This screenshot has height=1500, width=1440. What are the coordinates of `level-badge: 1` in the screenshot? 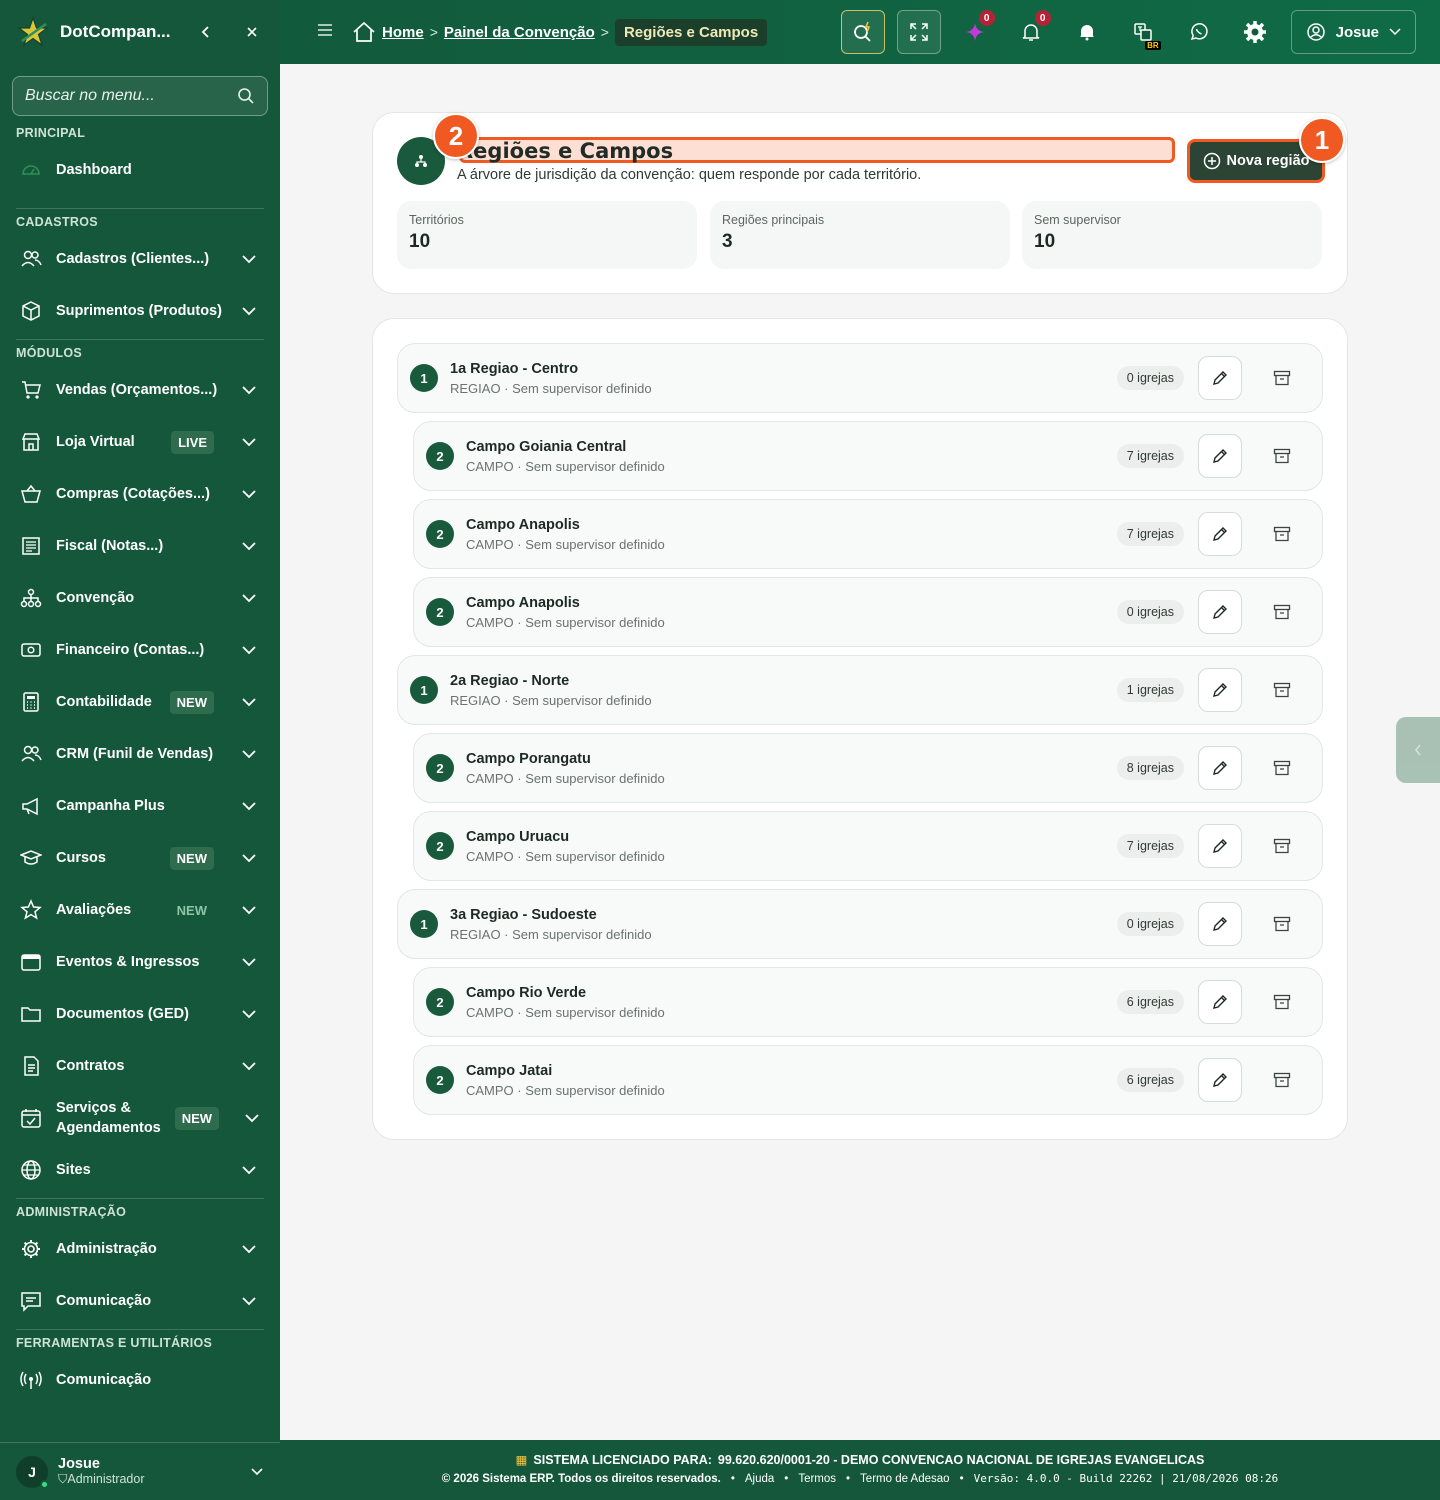 It's located at (424, 924).